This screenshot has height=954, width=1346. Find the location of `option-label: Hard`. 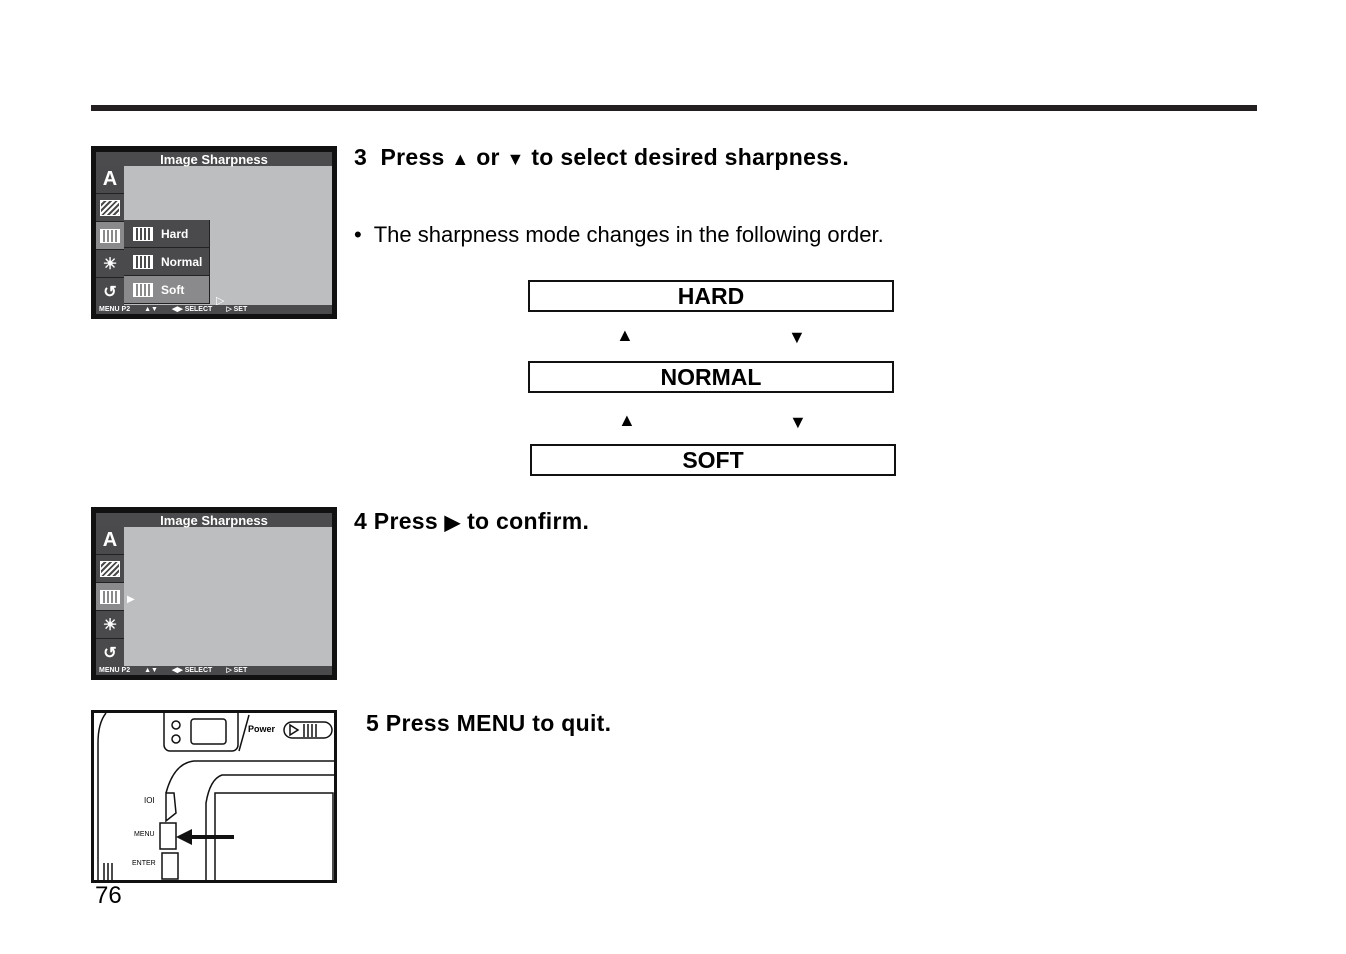

option-label: Hard is located at coordinates (175, 233).